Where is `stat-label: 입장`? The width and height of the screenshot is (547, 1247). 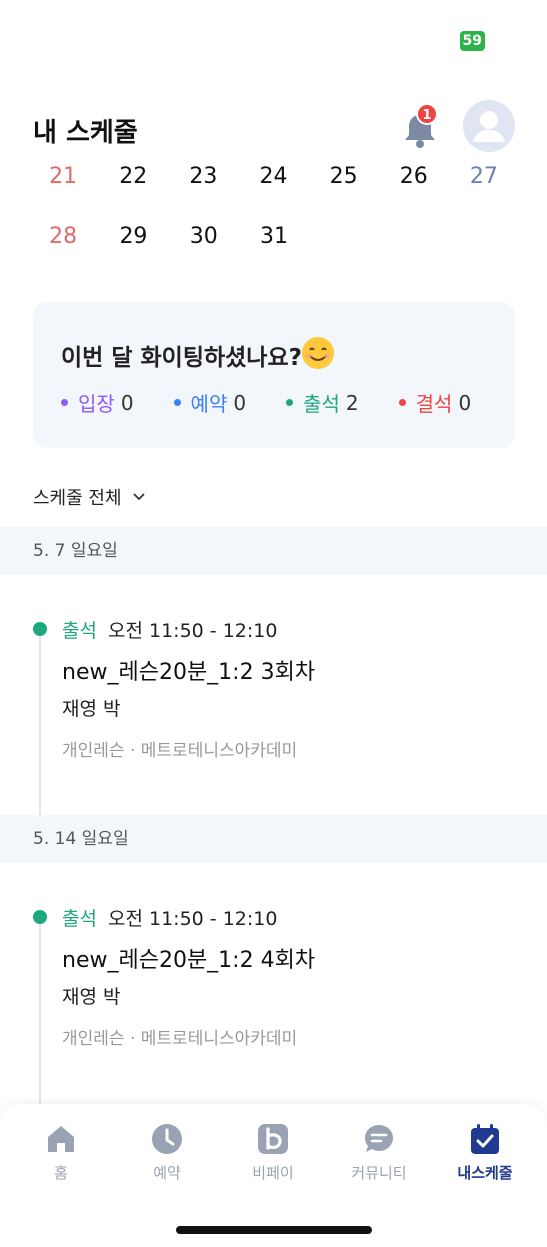 stat-label: 입장 is located at coordinates (96, 404).